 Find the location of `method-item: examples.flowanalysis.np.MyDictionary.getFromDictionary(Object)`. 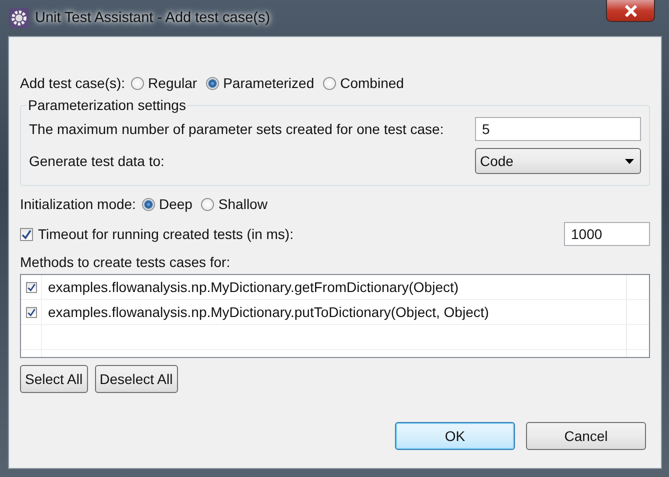

method-item: examples.flowanalysis.np.MyDictionary.getFromDictionary(Object) is located at coordinates (335, 287).